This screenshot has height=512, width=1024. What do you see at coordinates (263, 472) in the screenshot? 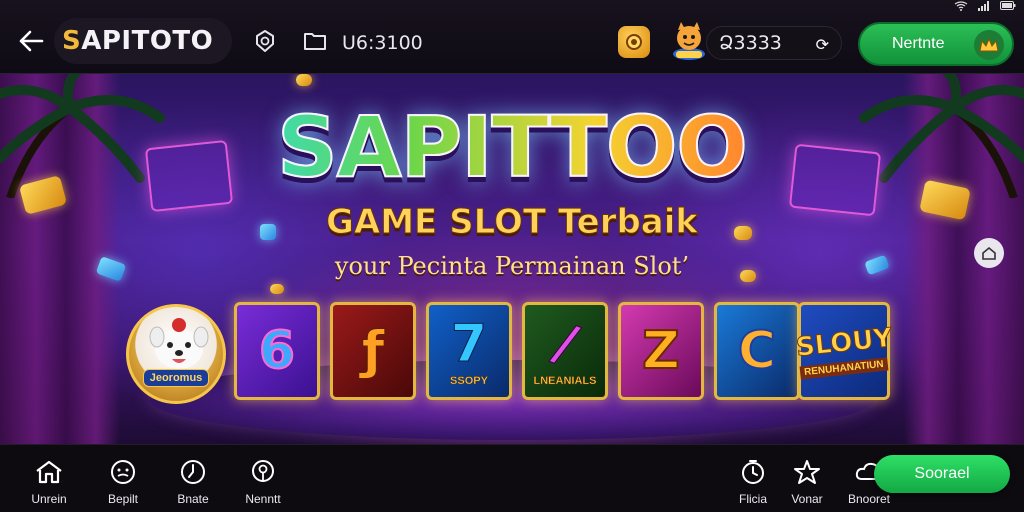
I see `pin-icon` at bounding box center [263, 472].